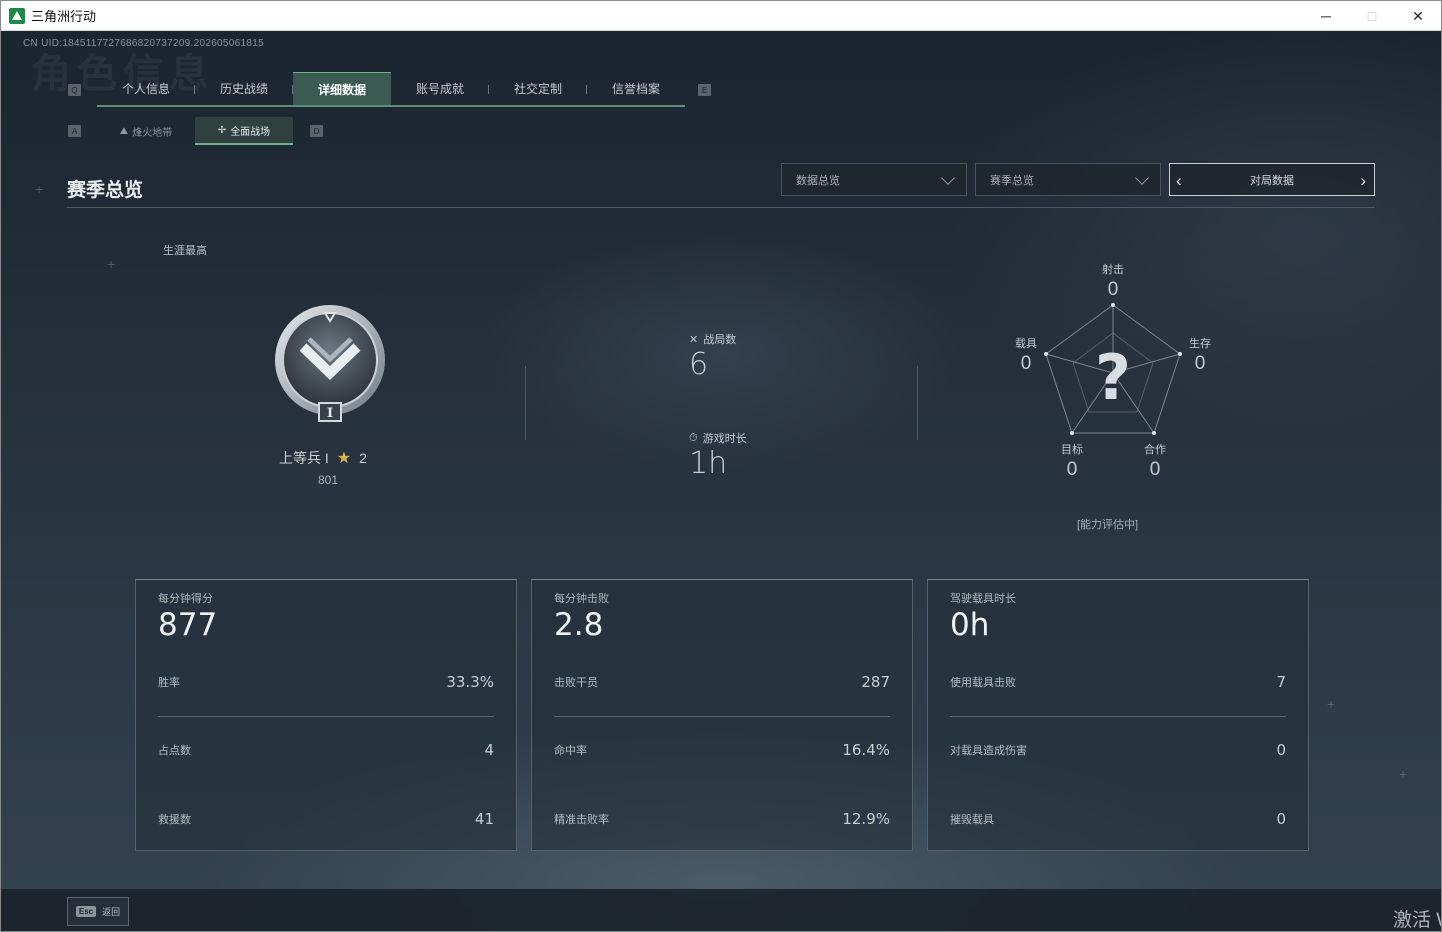  Describe the element at coordinates (988, 751) in the screenshot. I see `stat-key: 对载具造成伤害` at that location.